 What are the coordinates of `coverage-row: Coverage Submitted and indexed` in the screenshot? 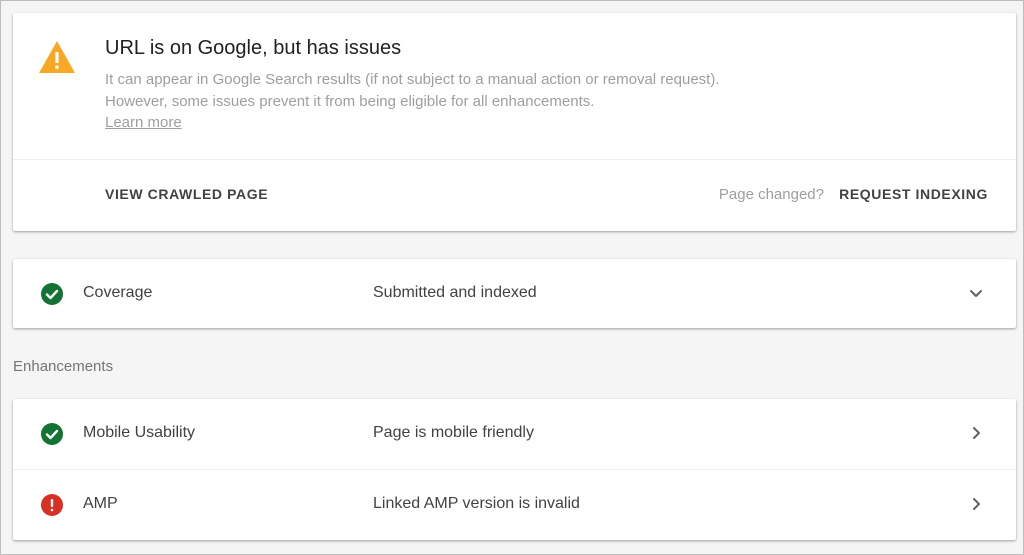 It's located at (514, 294).